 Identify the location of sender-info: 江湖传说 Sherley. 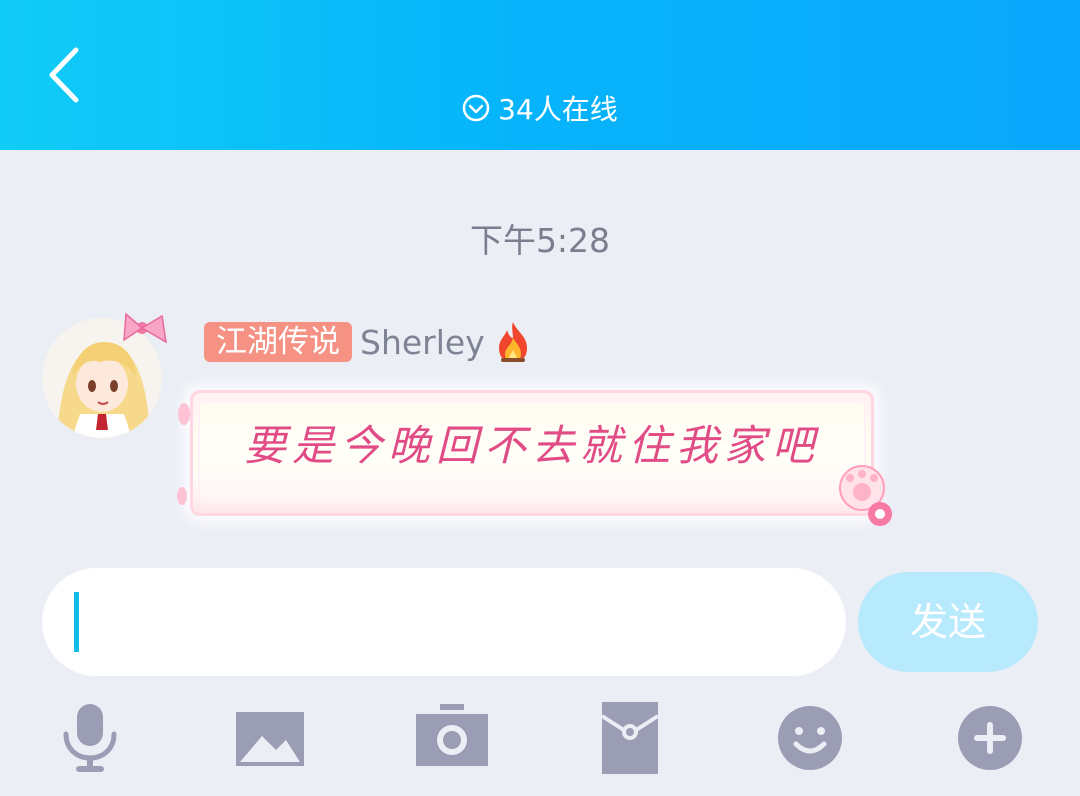
(368, 342).